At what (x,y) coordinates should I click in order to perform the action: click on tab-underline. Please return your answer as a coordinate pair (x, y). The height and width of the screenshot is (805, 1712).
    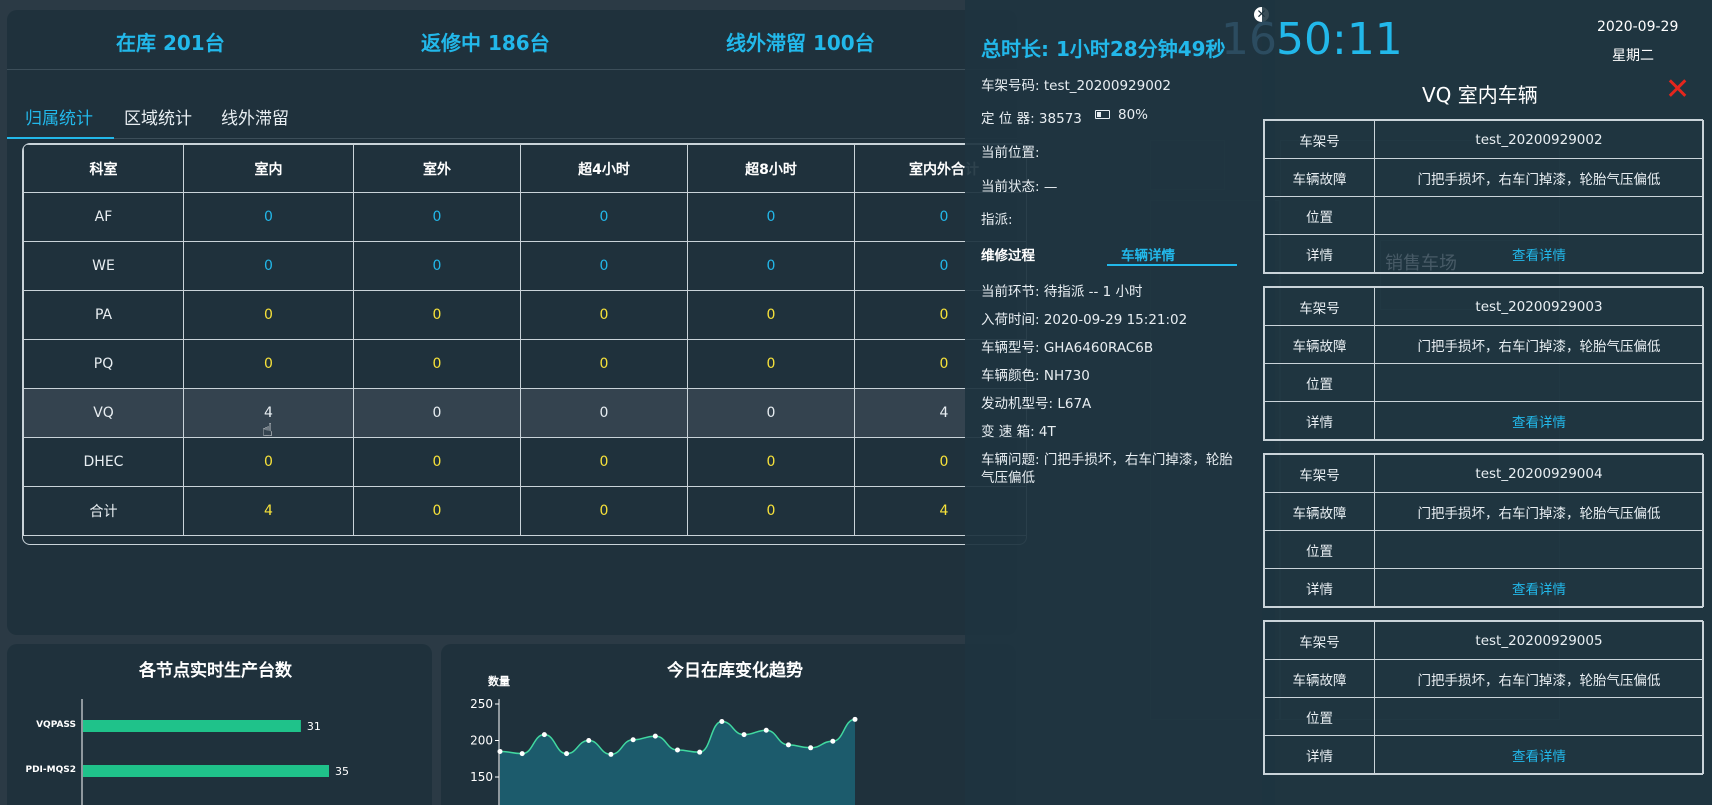
    Looking at the image, I should click on (60, 138).